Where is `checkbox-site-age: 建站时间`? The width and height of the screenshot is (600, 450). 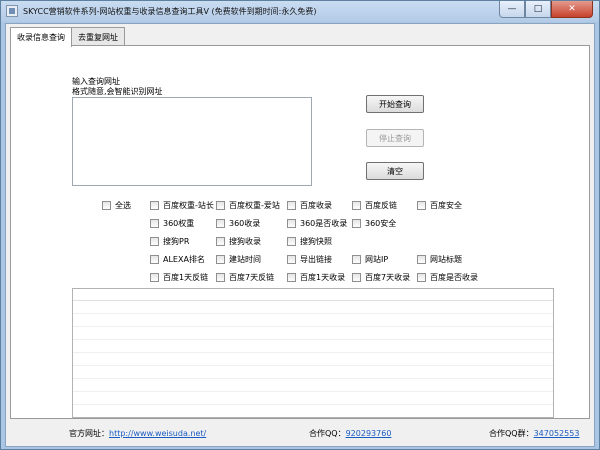 checkbox-site-age: 建站时间 is located at coordinates (238, 259).